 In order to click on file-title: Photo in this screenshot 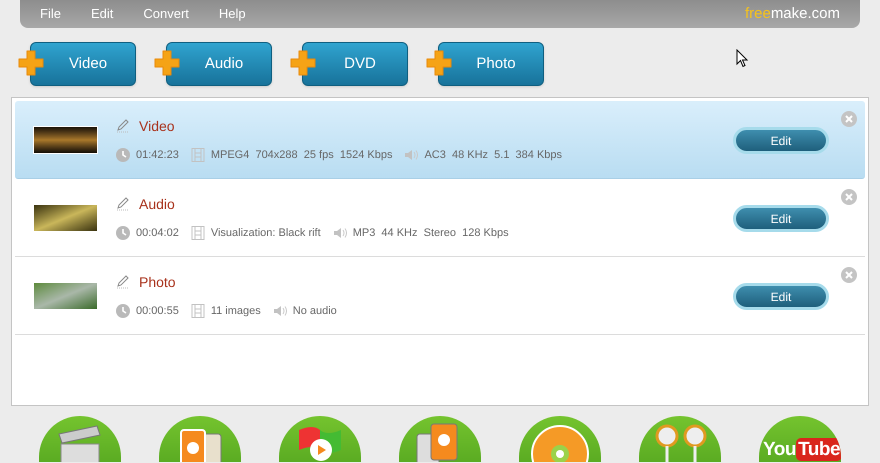, I will do `click(157, 282)`.